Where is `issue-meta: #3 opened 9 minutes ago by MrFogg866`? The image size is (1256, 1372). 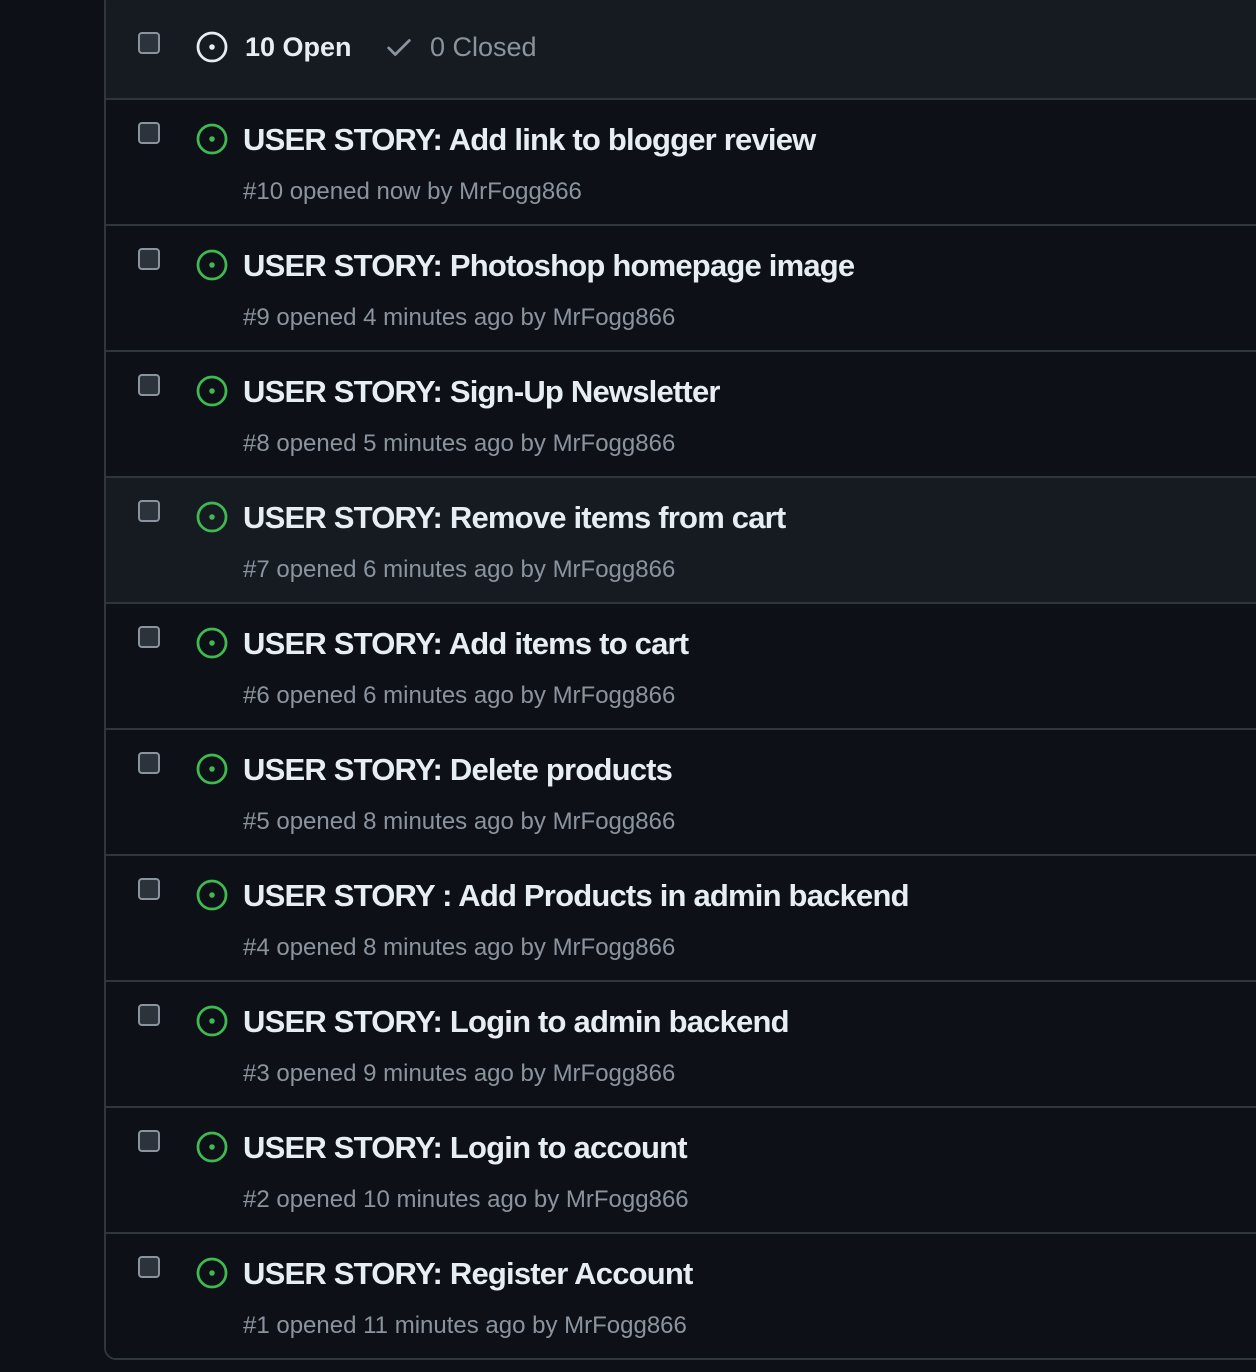 issue-meta: #3 opened 9 minutes ago by MrFogg866 is located at coordinates (459, 1073).